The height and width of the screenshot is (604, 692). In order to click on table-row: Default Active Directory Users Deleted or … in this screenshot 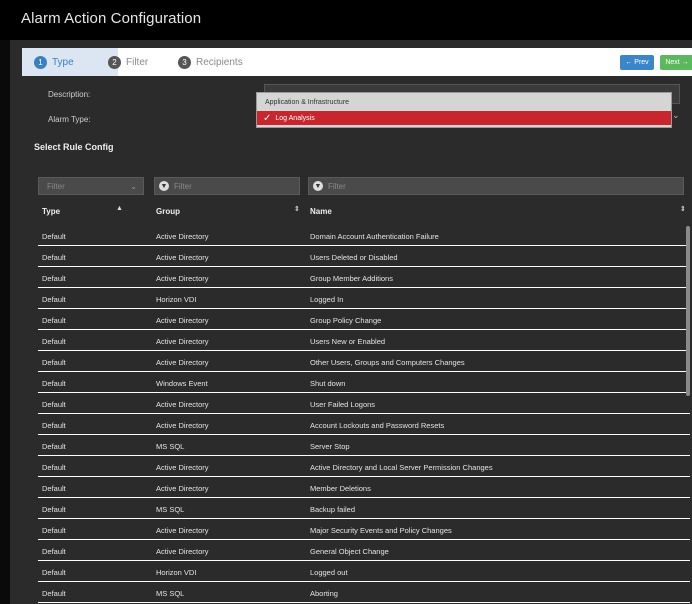, I will do `click(364, 257)`.